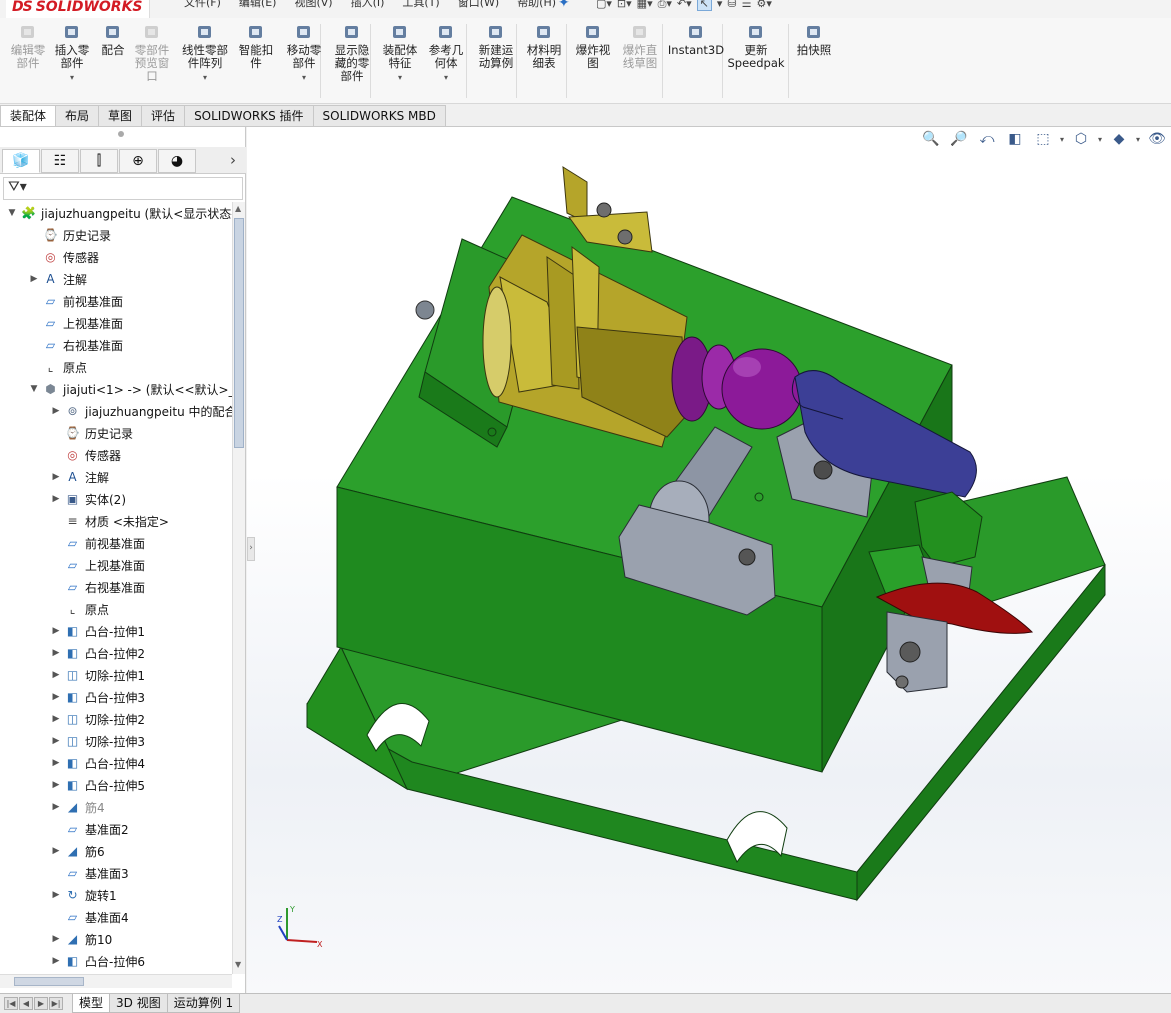  I want to click on tree-item: ▶ ◧ 凸台-拉伸6, so click(97, 961).